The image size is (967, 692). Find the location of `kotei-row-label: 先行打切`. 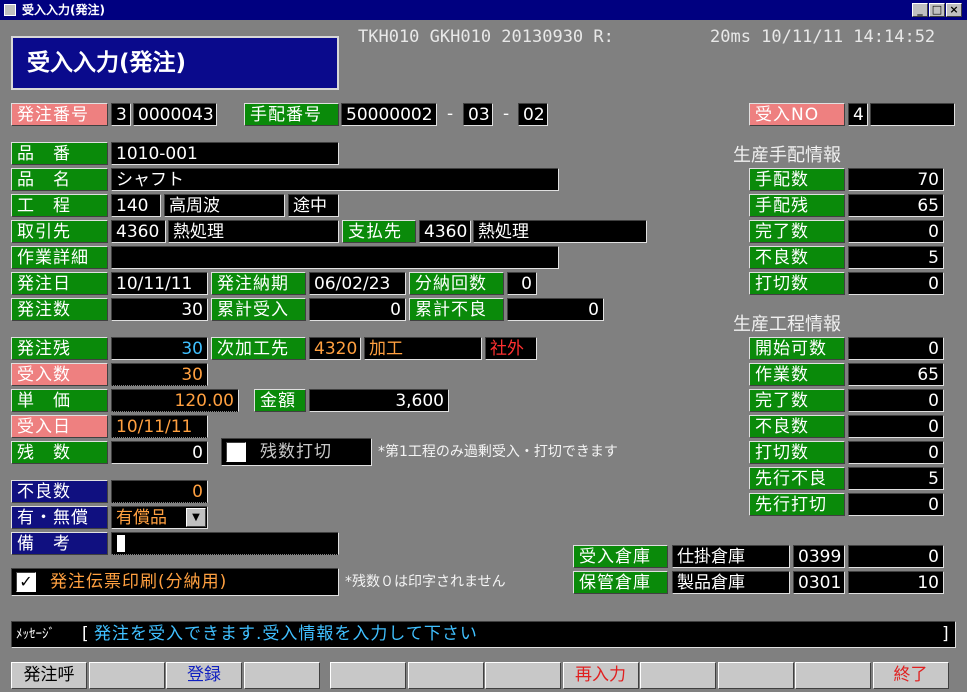

kotei-row-label: 先行打切 is located at coordinates (797, 504).